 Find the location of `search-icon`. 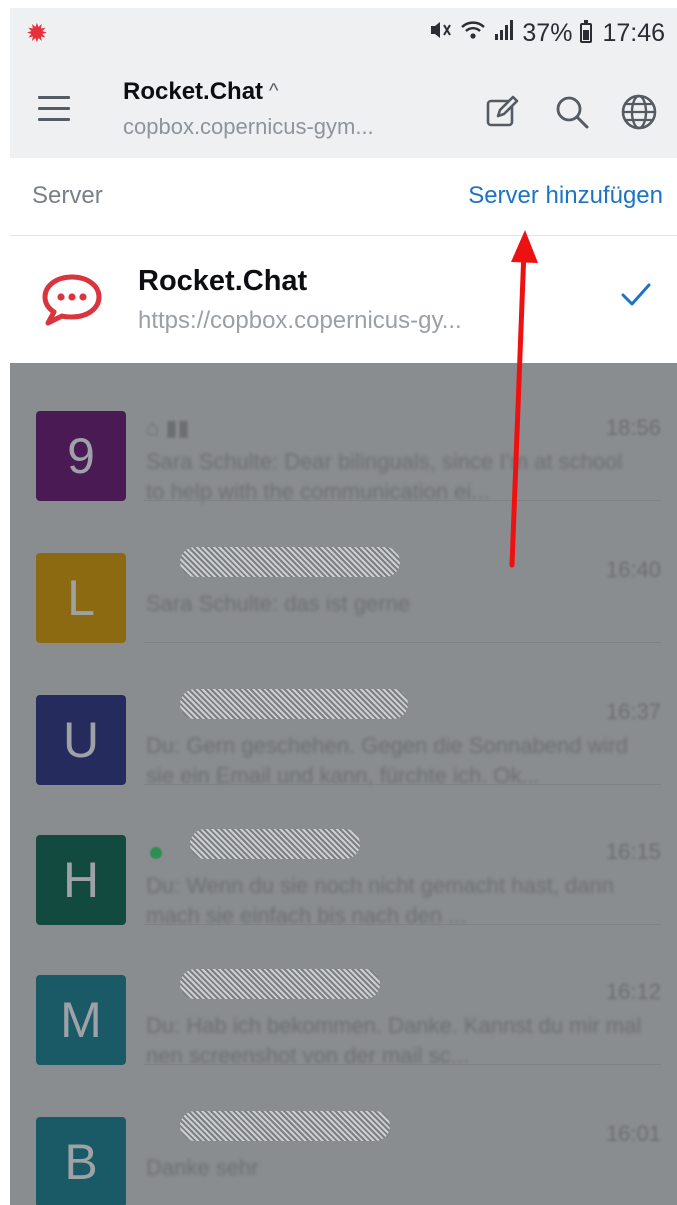

search-icon is located at coordinates (572, 112).